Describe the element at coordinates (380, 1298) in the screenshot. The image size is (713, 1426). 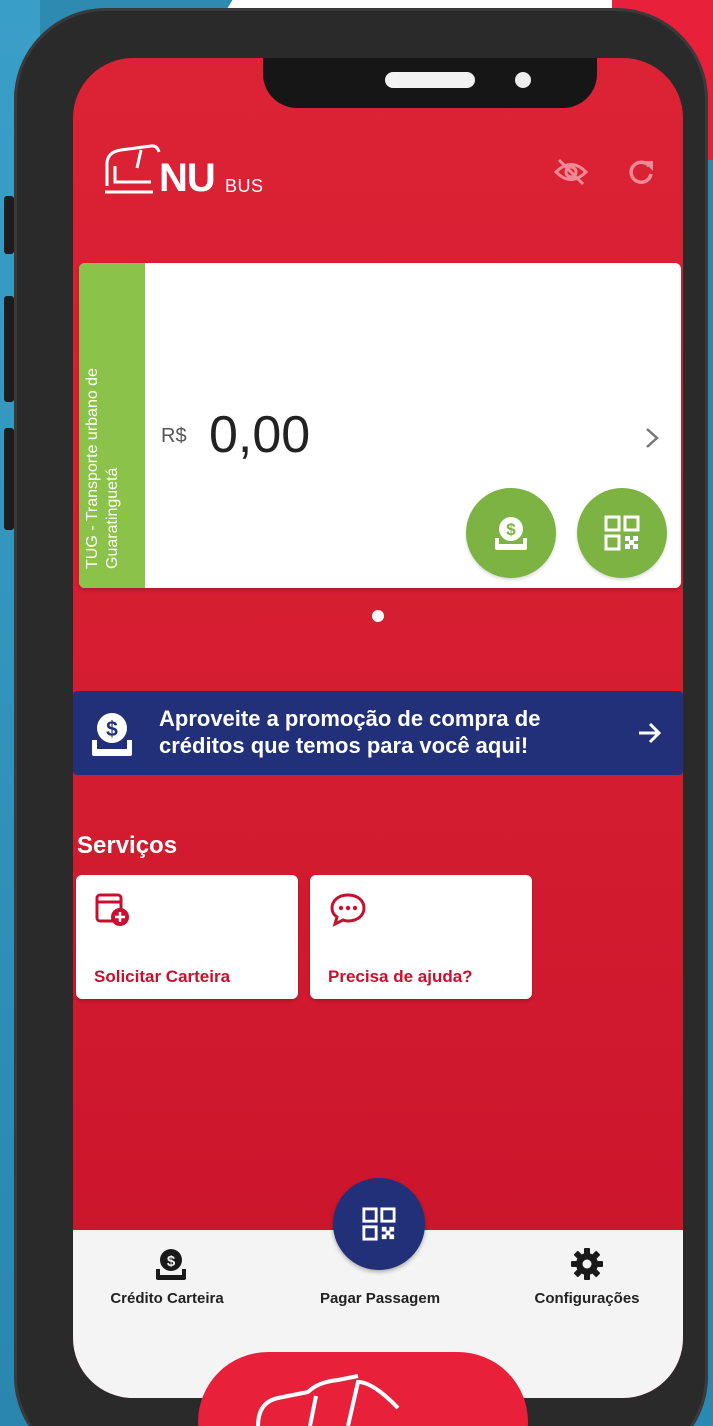
I see `nav-pay-label: Pagar Passagem` at that location.